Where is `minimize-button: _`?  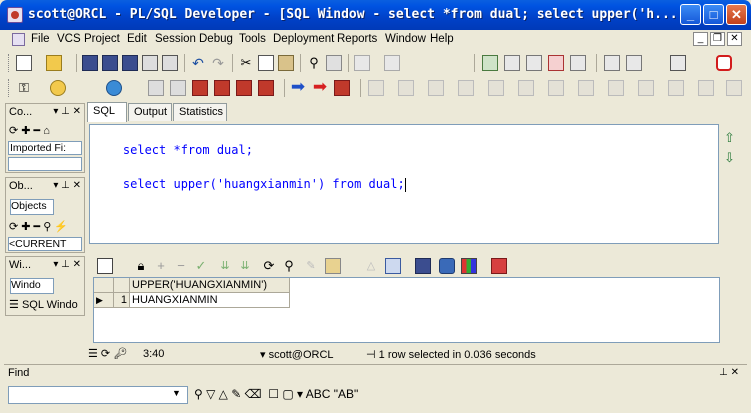 minimize-button: _ is located at coordinates (690, 14).